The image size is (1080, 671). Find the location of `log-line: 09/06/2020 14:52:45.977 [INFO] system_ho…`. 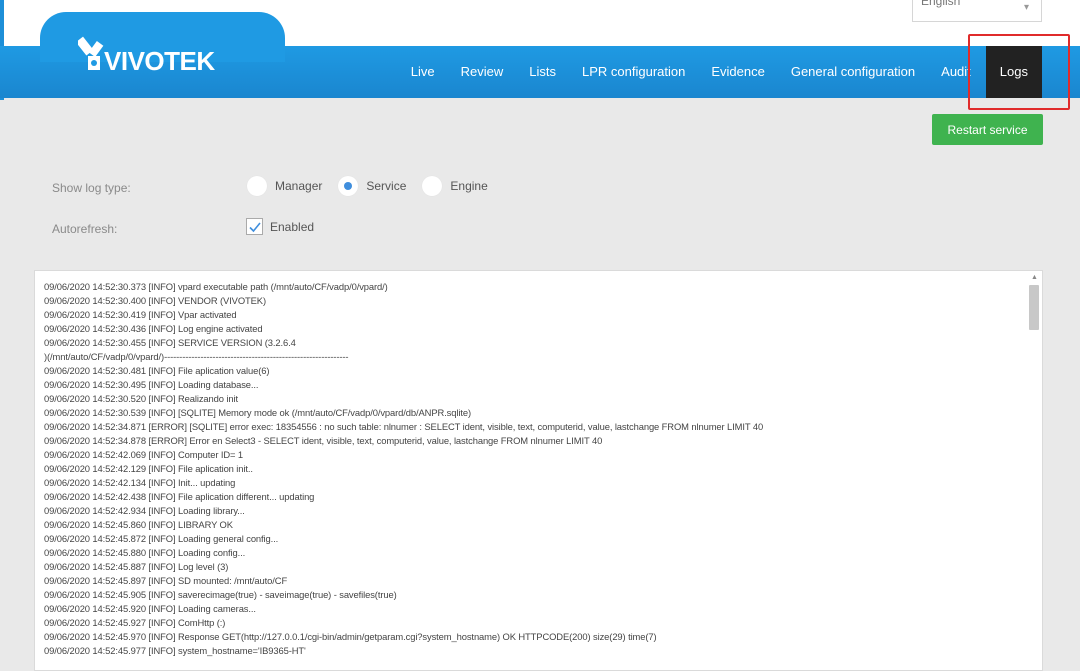

log-line: 09/06/2020 14:52:45.977 [INFO] system_ho… is located at coordinates (175, 650).